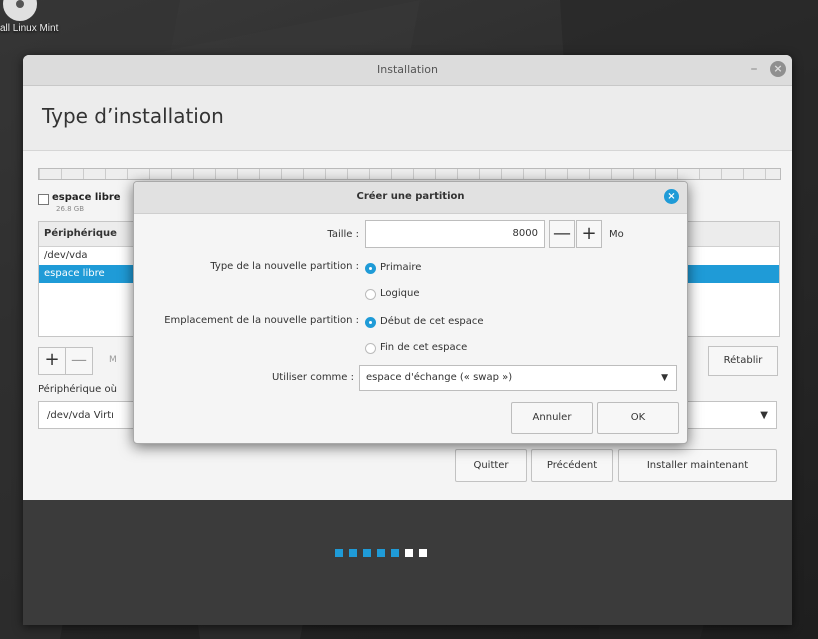  What do you see at coordinates (399, 293) in the screenshot?
I see `logical-radio-label: Logique` at bounding box center [399, 293].